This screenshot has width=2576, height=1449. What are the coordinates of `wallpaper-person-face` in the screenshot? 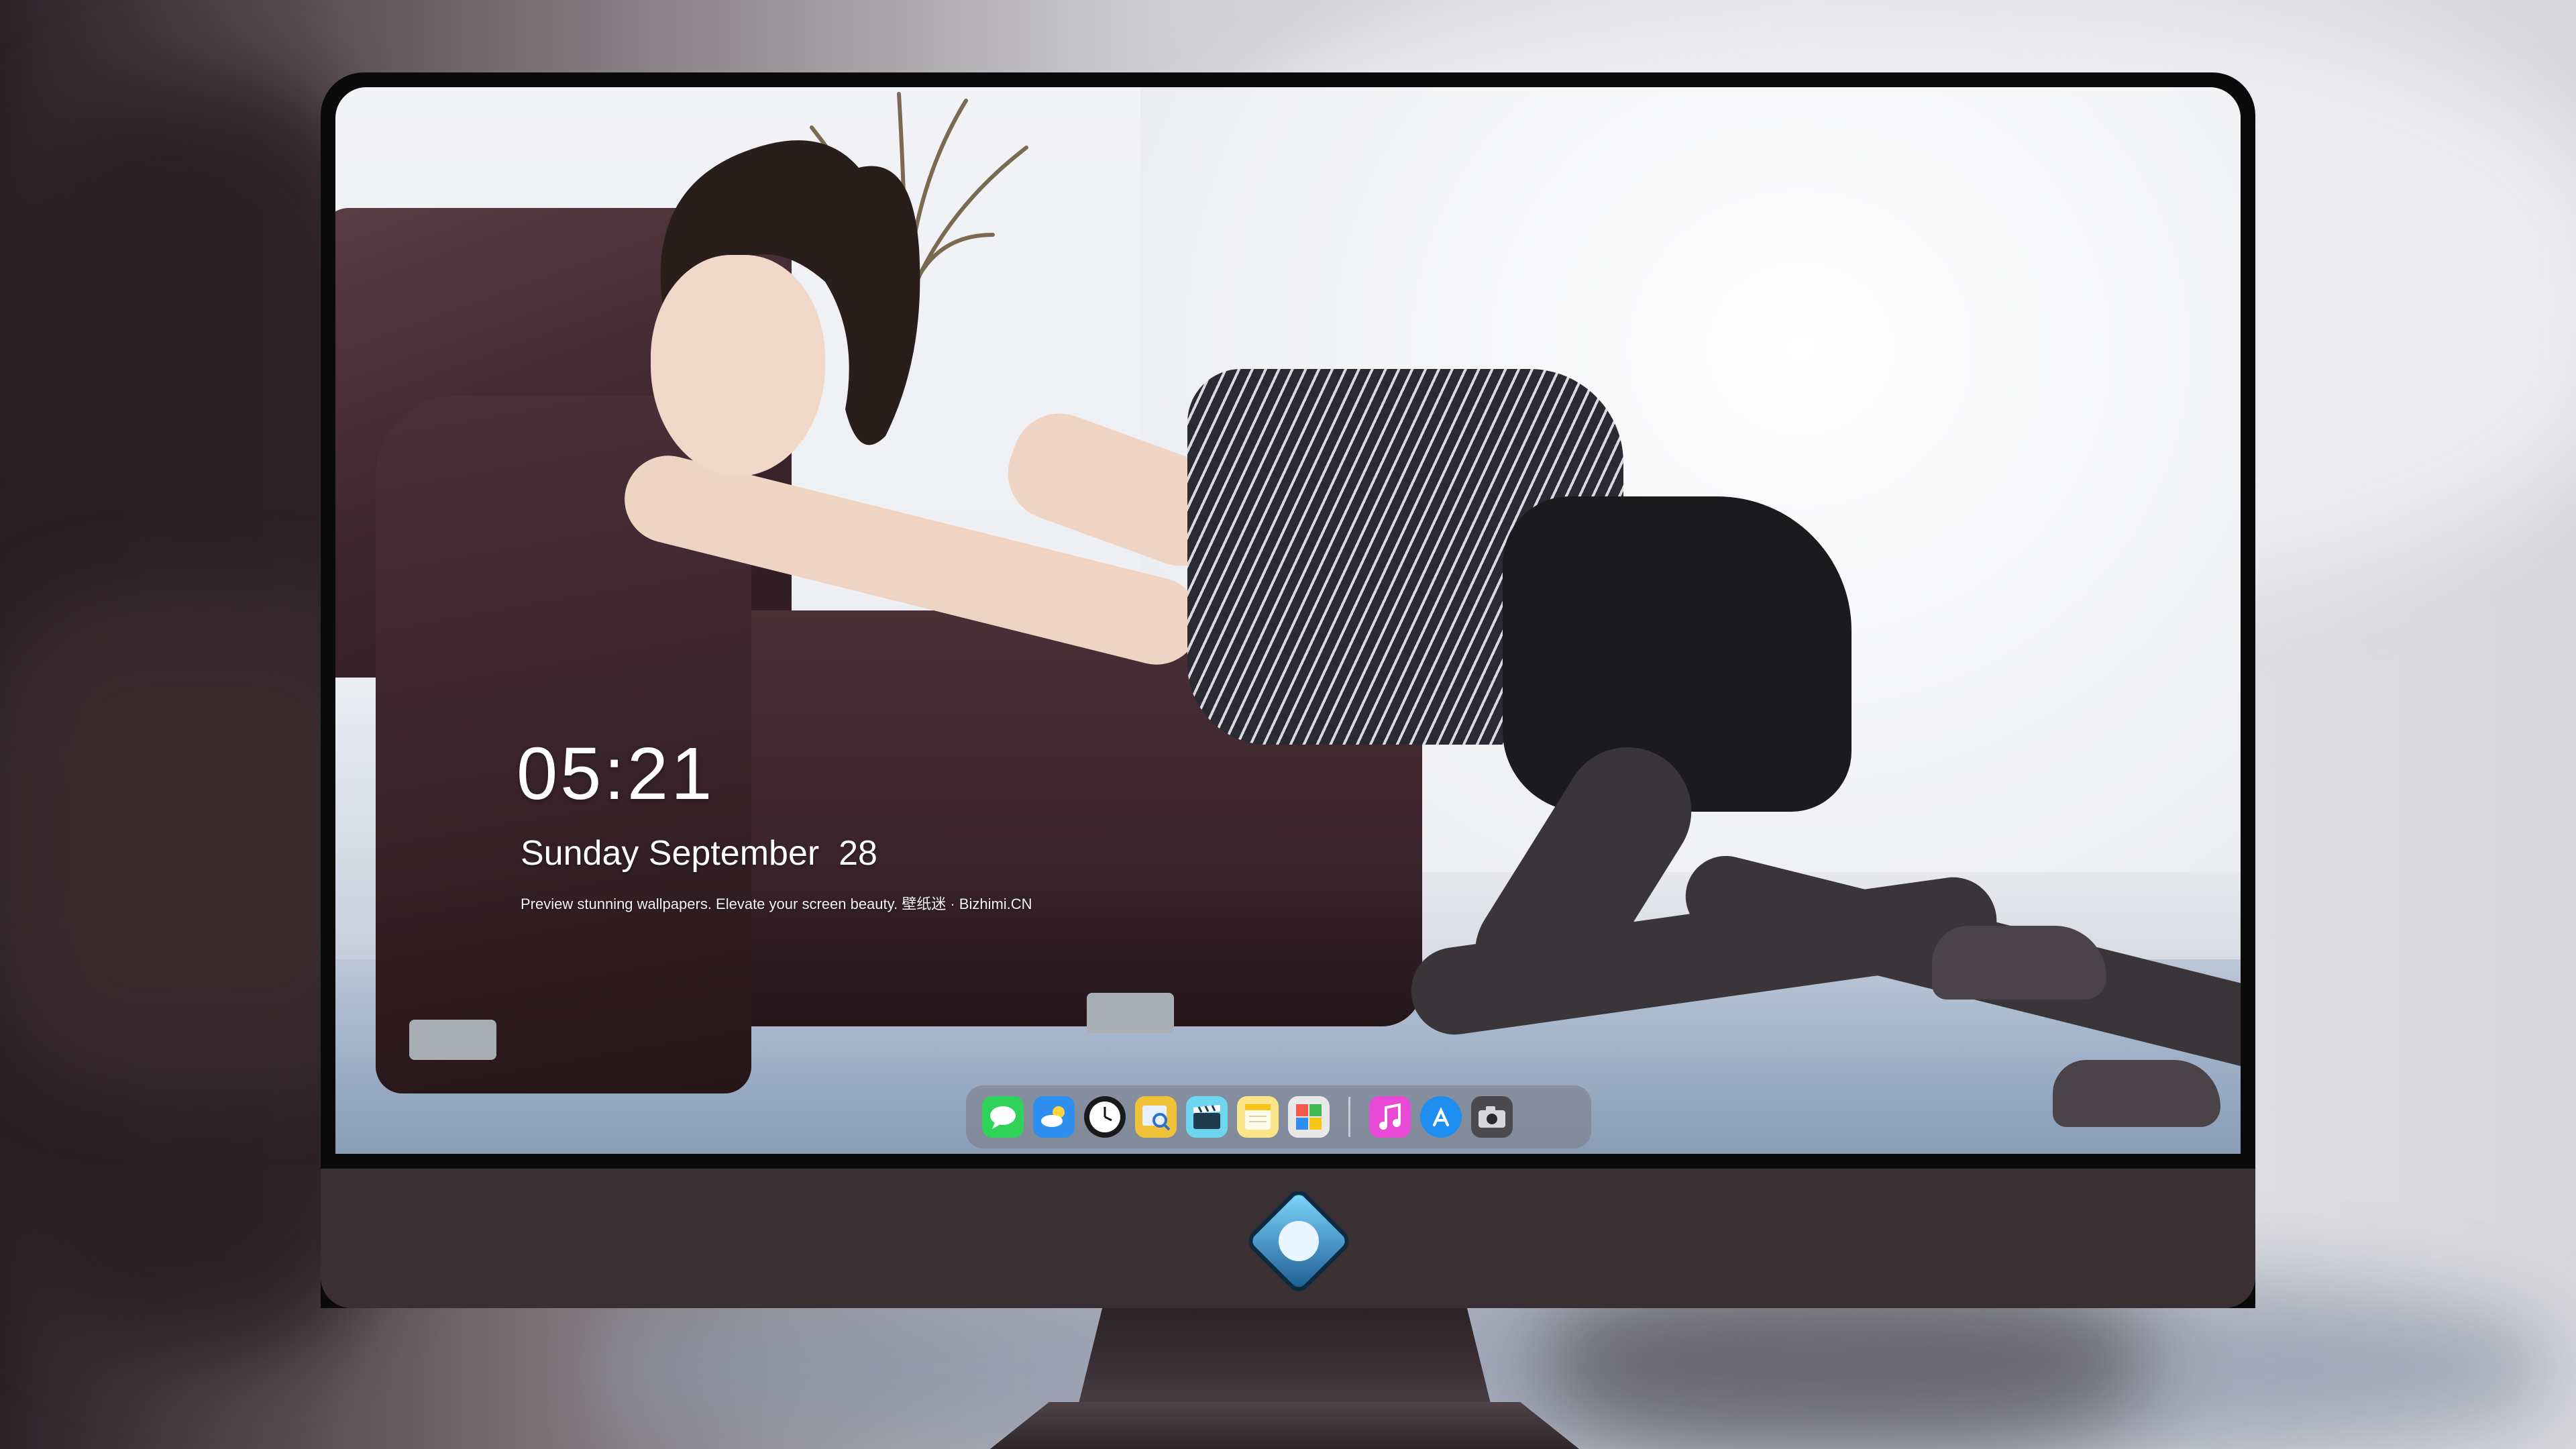 It's located at (738, 365).